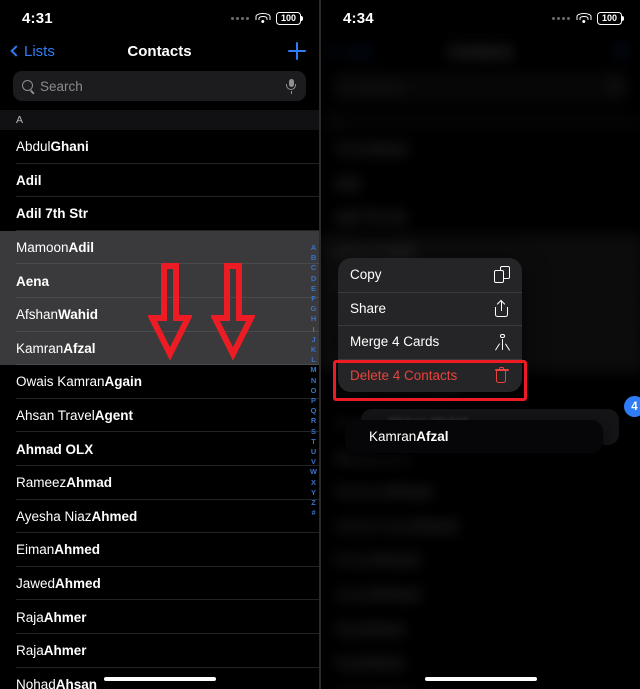 Image resolution: width=640 pixels, height=689 pixels. Describe the element at coordinates (430, 342) in the screenshot. I see `context-menu-item: Merge 4 Cards` at that location.